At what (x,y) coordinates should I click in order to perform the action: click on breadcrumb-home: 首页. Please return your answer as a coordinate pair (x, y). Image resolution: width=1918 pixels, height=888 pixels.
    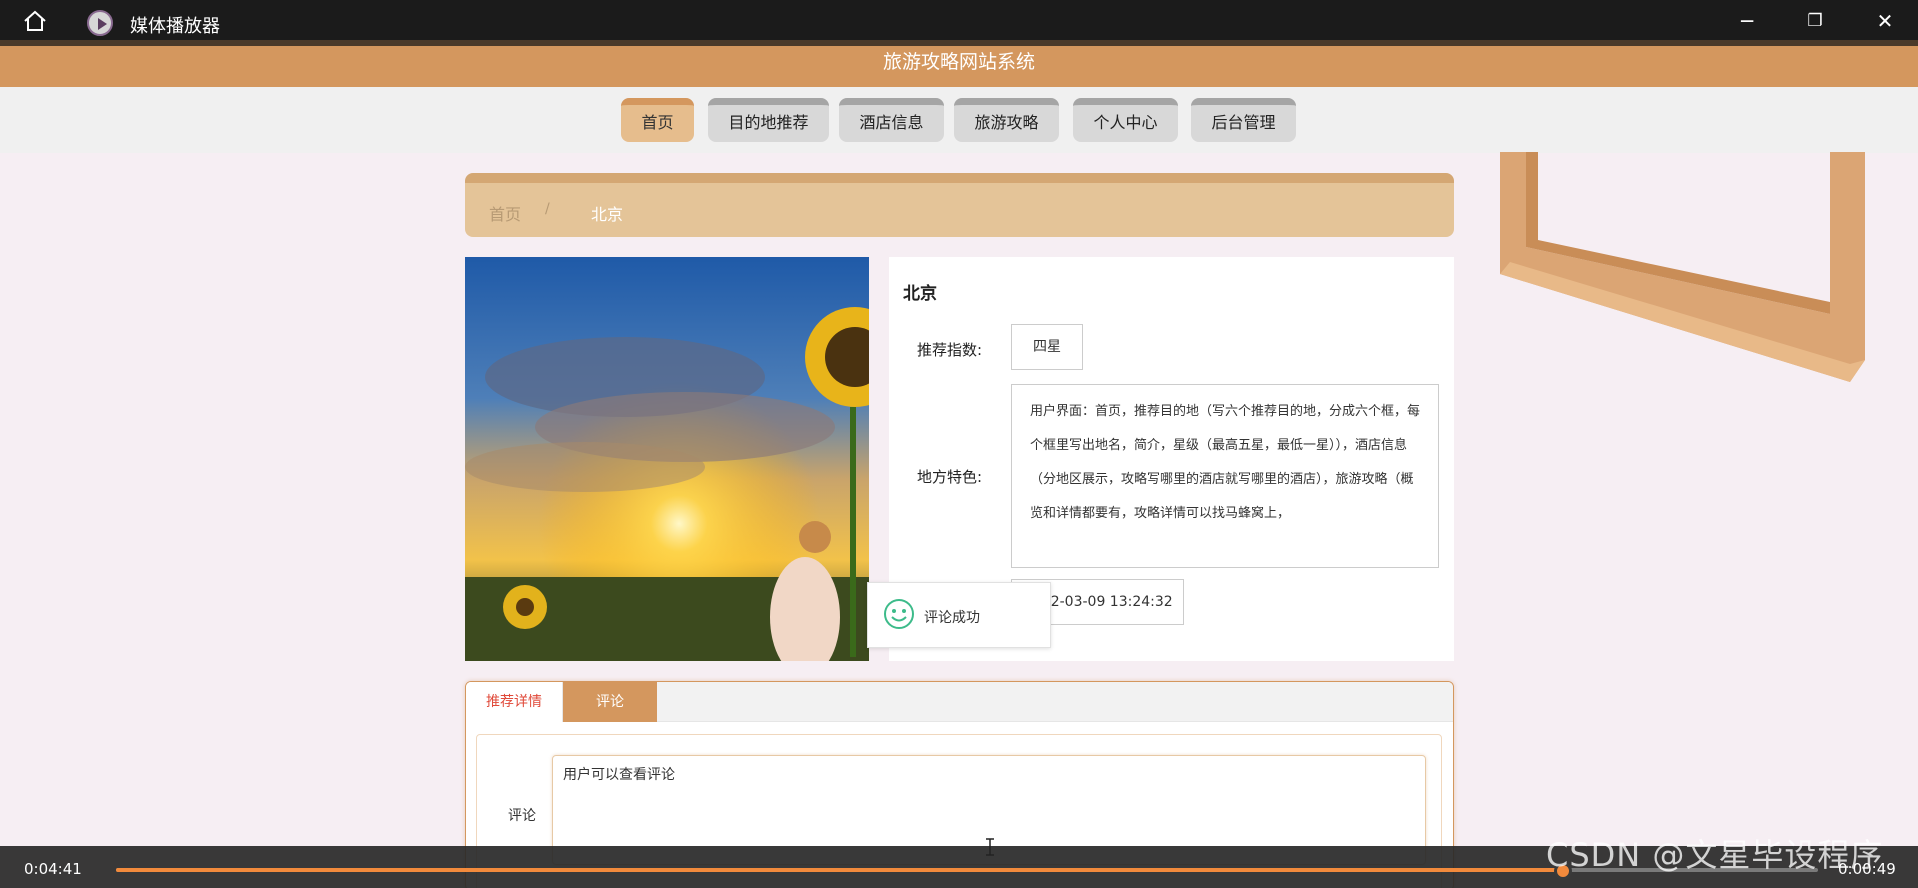
    Looking at the image, I should click on (505, 213).